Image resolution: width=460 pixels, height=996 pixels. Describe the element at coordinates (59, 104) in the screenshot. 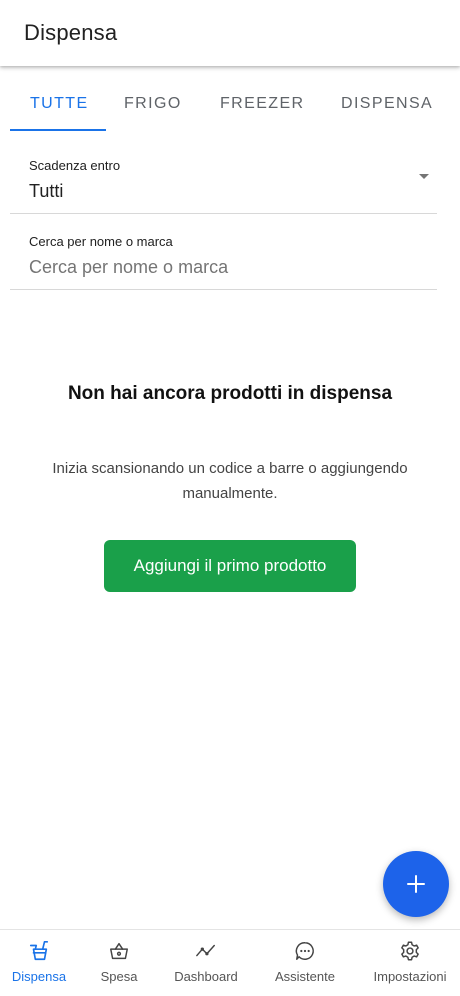

I see `tab-tutte: TUTTE` at that location.